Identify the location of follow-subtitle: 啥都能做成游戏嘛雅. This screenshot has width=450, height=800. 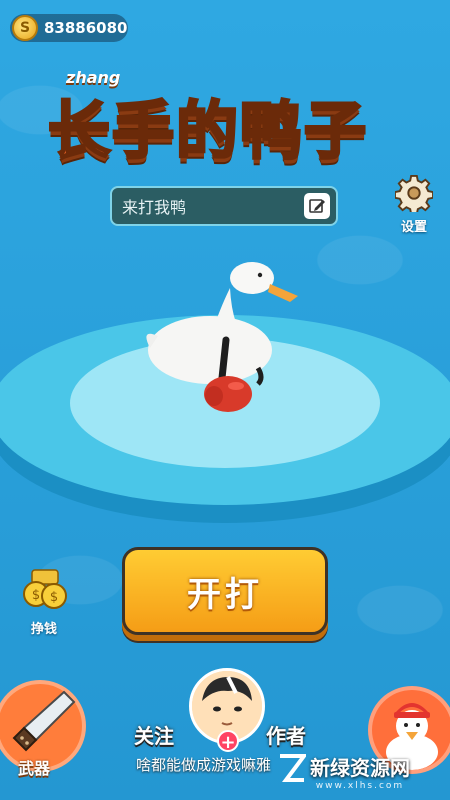
(204, 765).